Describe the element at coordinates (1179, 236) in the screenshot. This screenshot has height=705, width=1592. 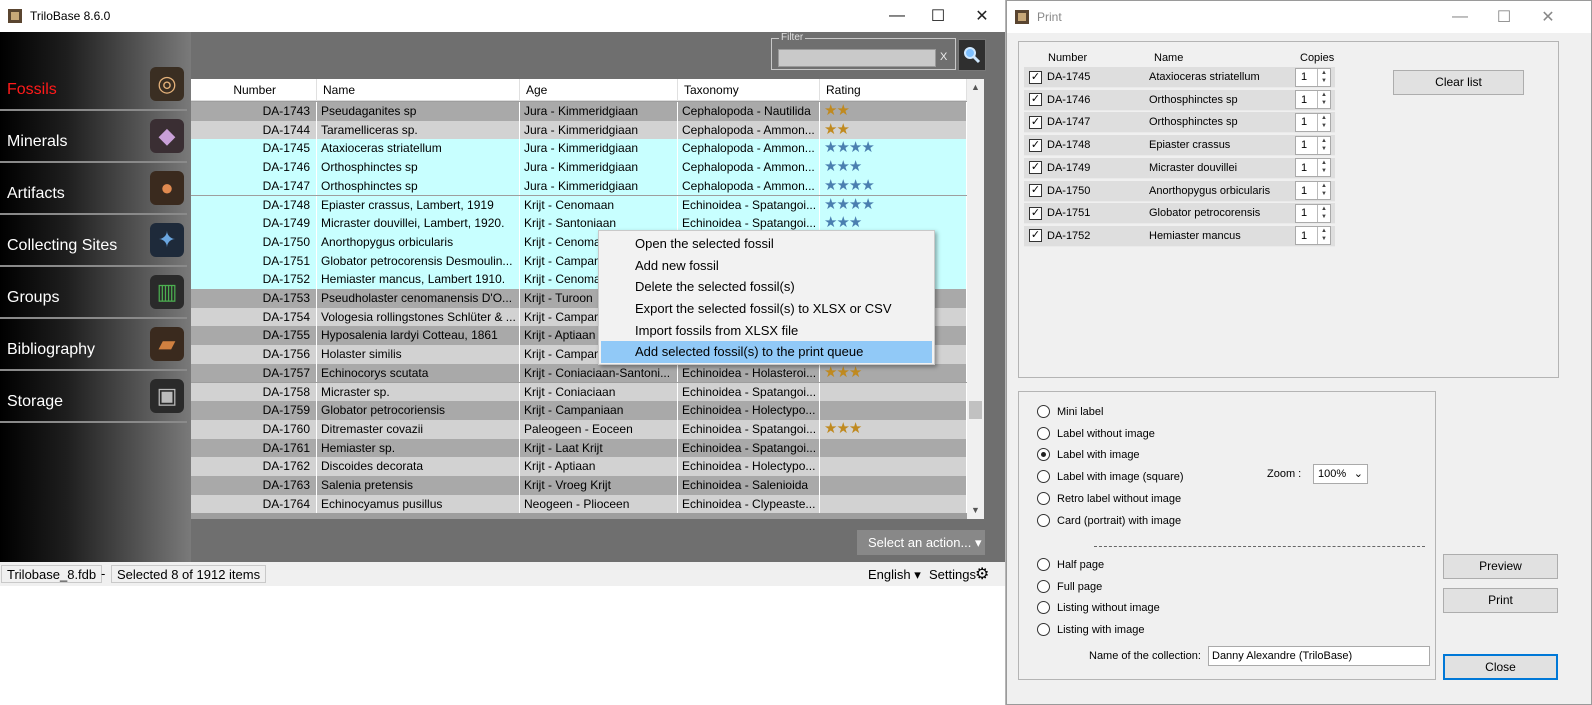
I see `print-queue-row: ✓ DA-1752 Hemiaster mancus 1 ▲ ▼` at that location.